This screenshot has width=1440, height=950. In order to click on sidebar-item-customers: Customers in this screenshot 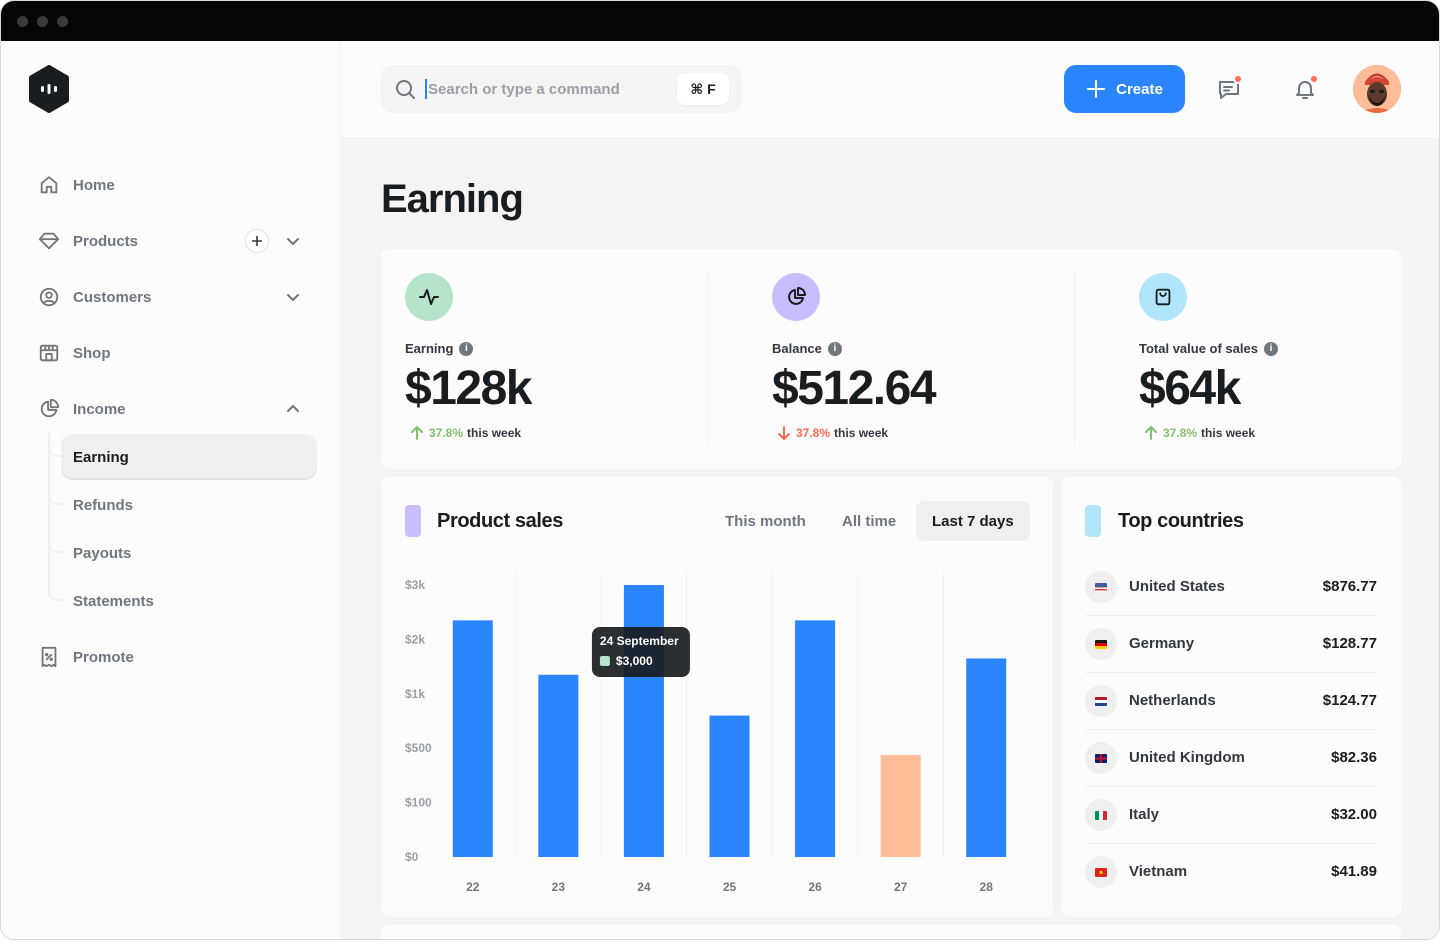, I will do `click(177, 297)`.